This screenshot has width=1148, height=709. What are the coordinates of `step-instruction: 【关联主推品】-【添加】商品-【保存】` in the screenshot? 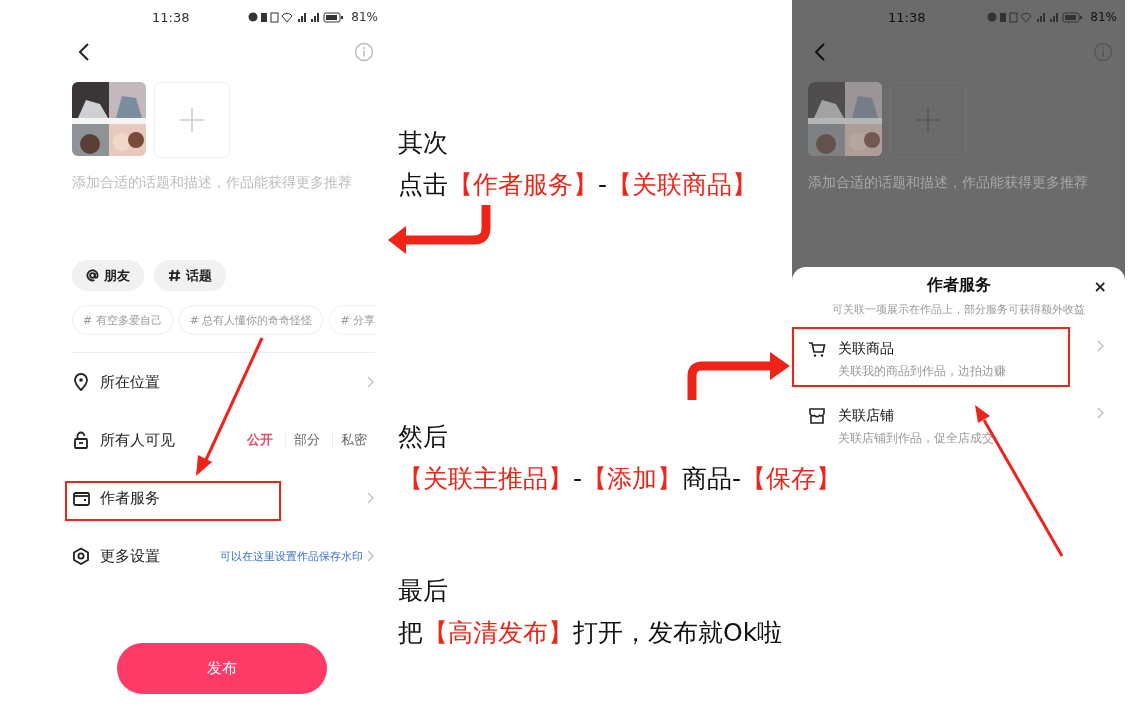 It's located at (620, 479).